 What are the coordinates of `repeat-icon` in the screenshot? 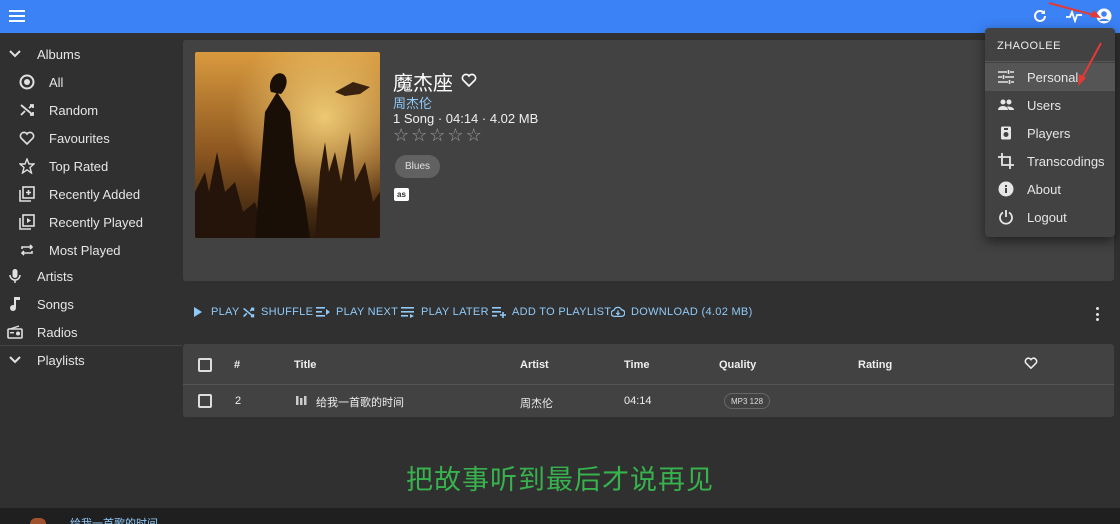 It's located at (27, 250).